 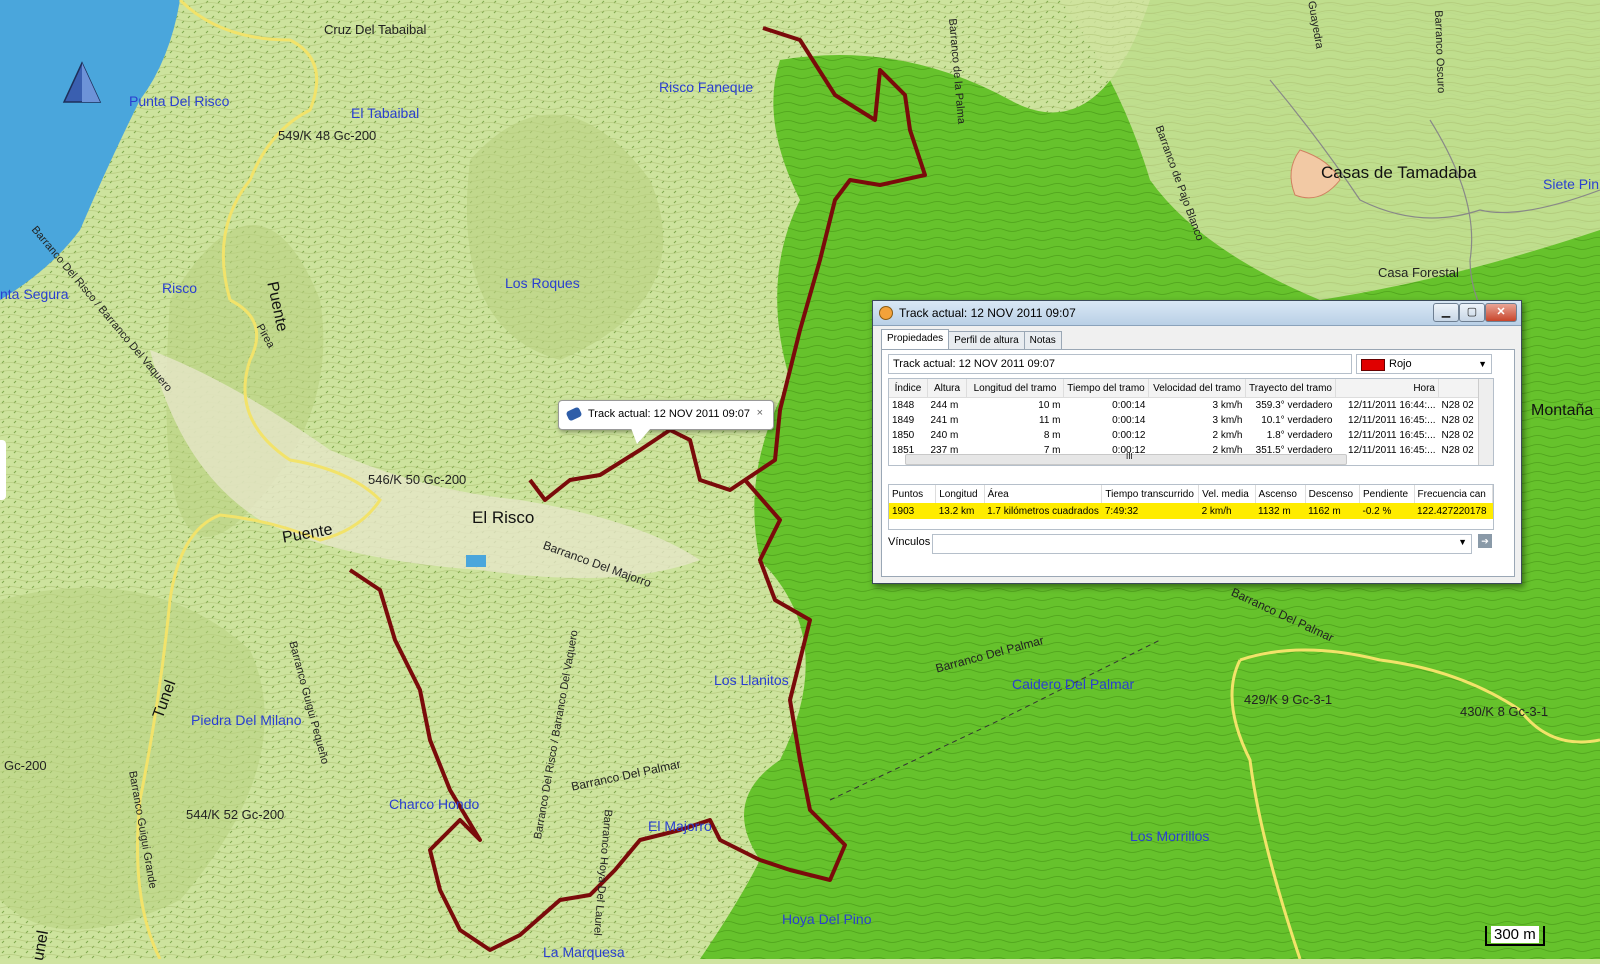 What do you see at coordinates (706, 87) in the screenshot?
I see `map-label-4: Risco Faneque` at bounding box center [706, 87].